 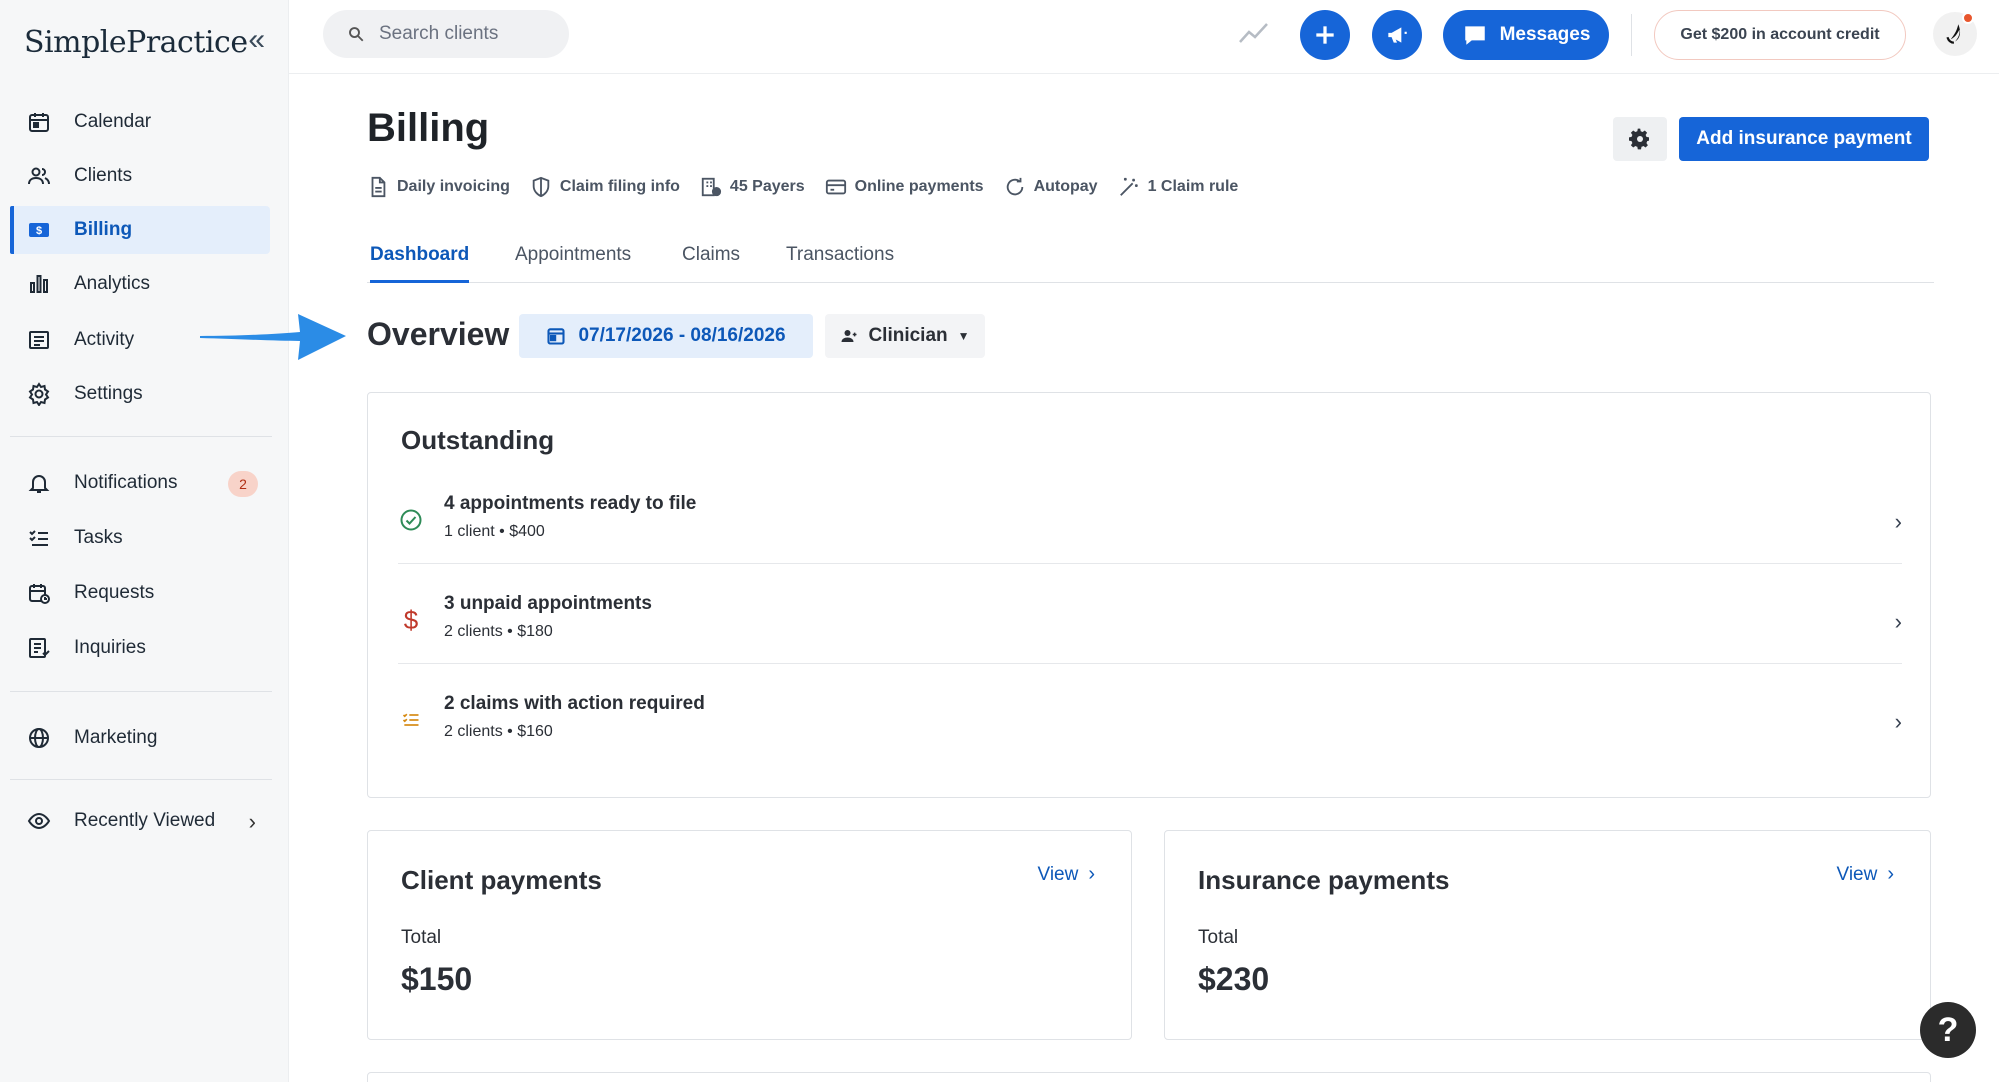 I want to click on sidebar-item-label: Activity, so click(x=104, y=339).